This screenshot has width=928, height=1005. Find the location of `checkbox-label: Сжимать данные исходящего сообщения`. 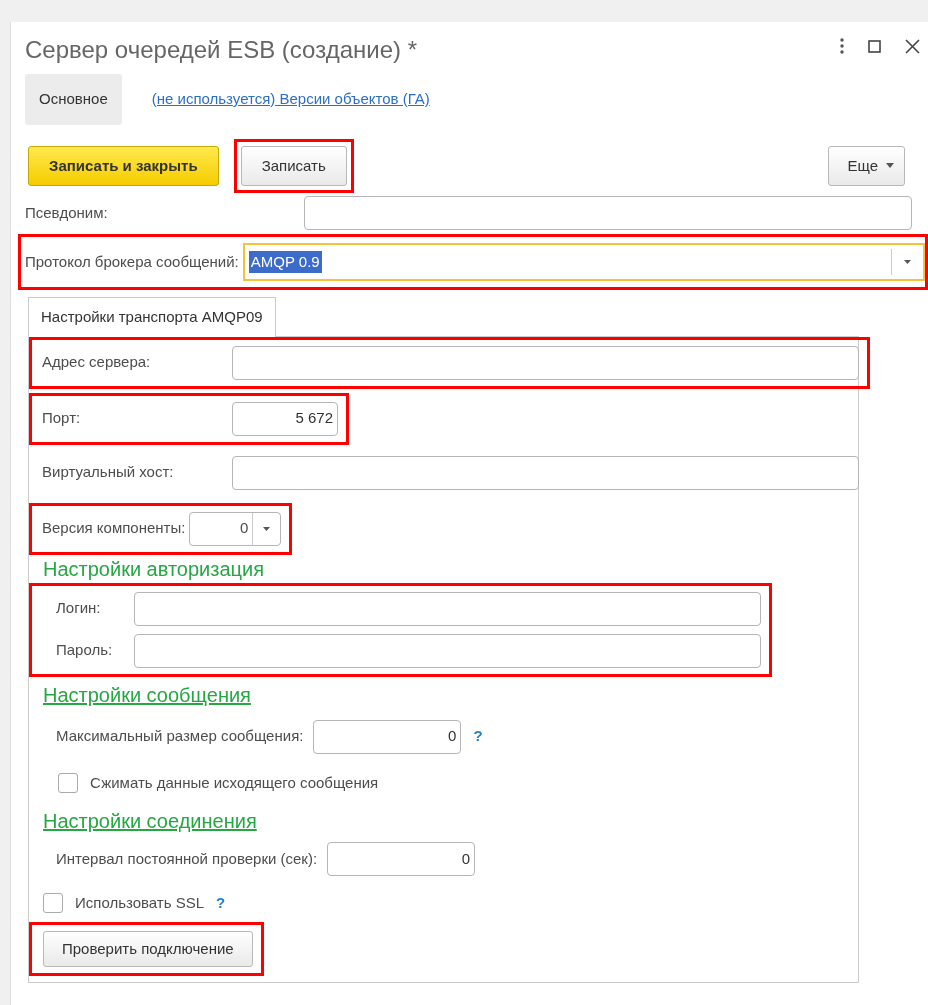

checkbox-label: Сжимать данные исходящего сообщения is located at coordinates (234, 782).